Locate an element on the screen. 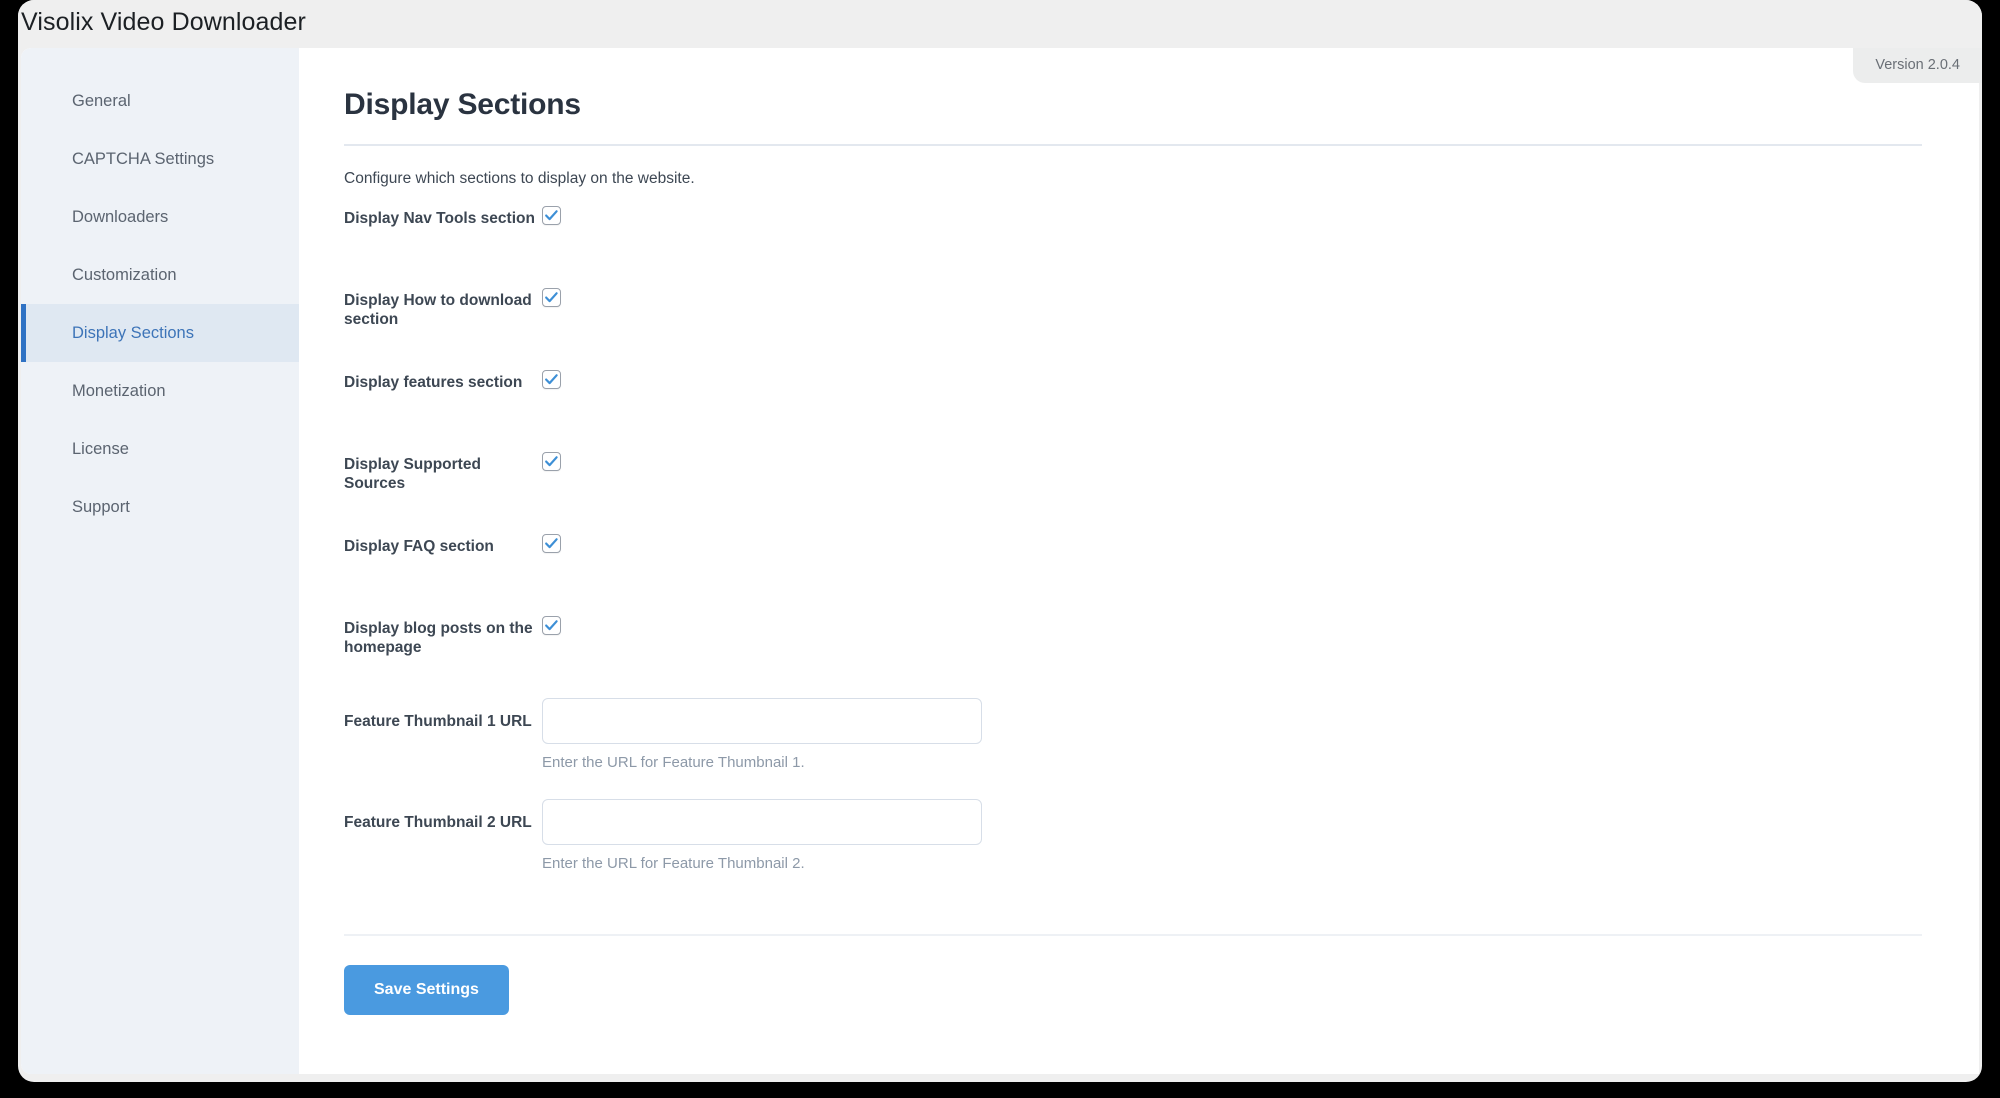 This screenshot has height=1098, width=2000. sidebar-item-label: Customization is located at coordinates (124, 274).